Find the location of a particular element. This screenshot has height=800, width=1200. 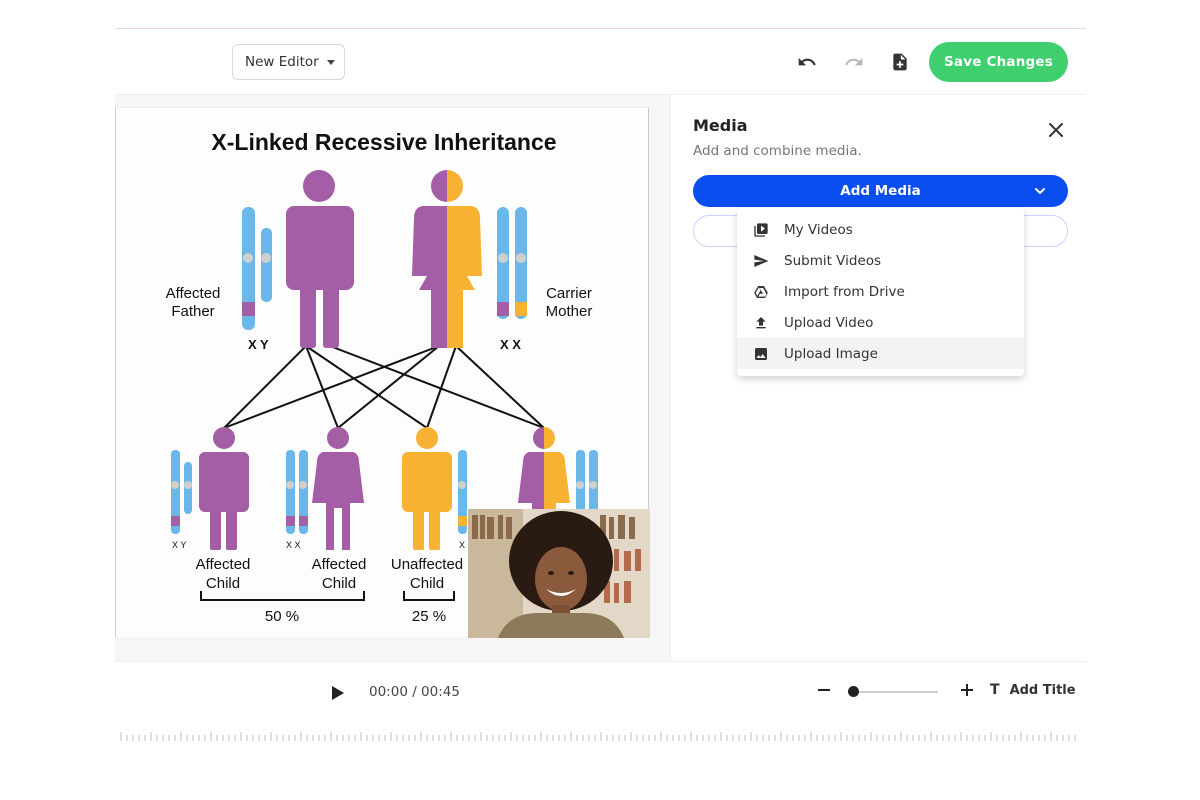

menu-item-my-videos: My Videos is located at coordinates (880, 229).